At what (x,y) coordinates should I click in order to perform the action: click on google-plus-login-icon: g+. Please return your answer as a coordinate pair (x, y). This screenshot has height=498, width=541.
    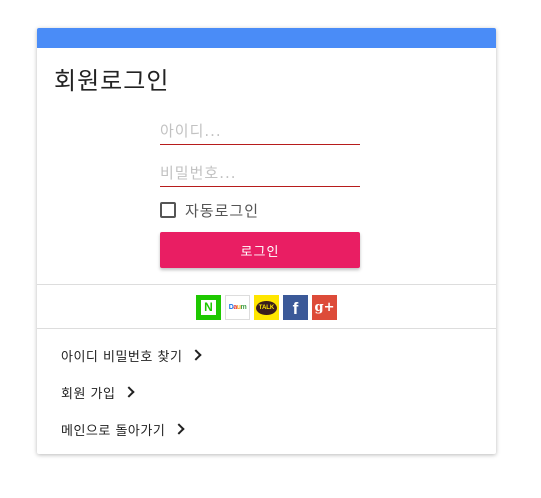
    Looking at the image, I should click on (324, 307).